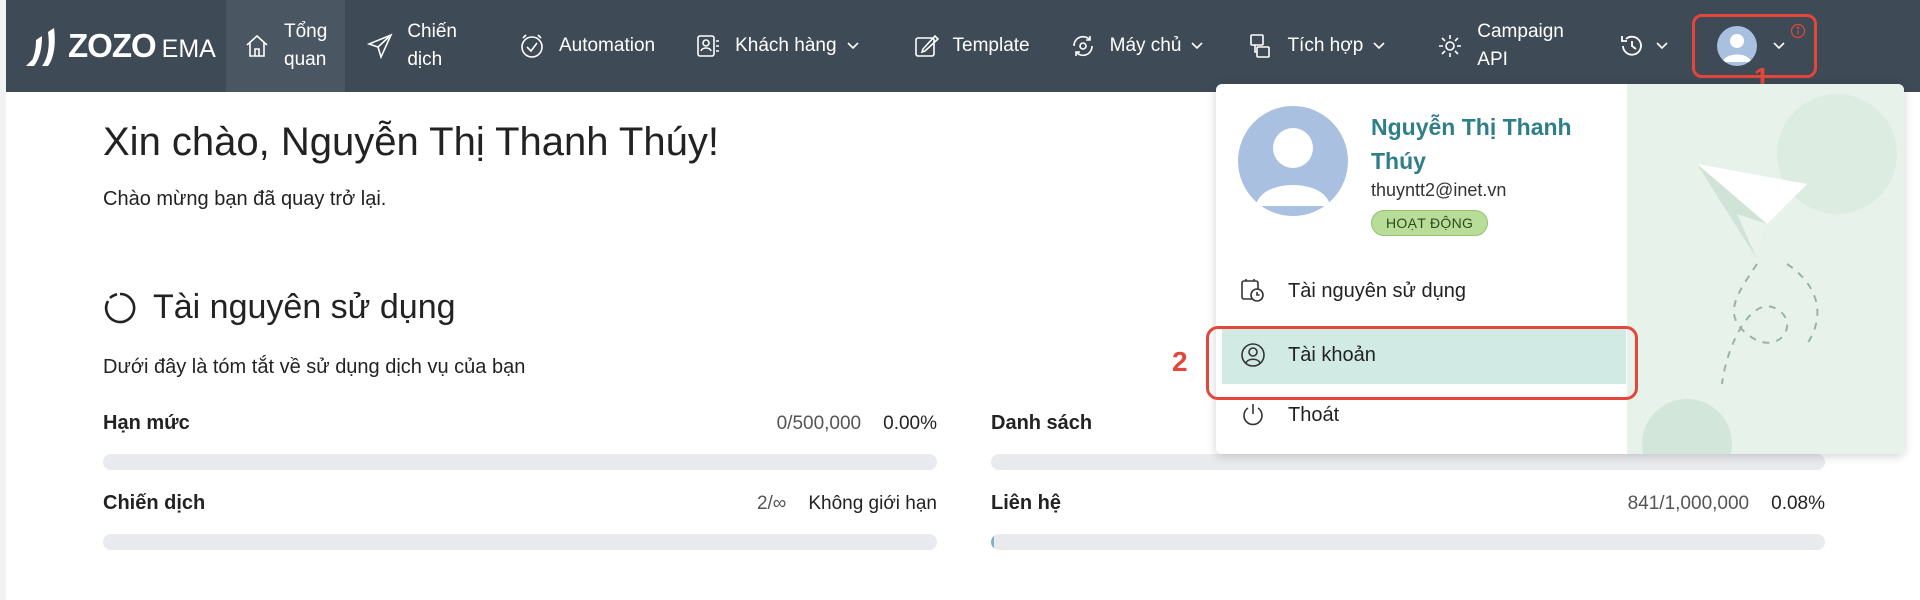 The width and height of the screenshot is (1920, 600). Describe the element at coordinates (1422, 363) in the screenshot. I see `annotation-highlight-account` at that location.